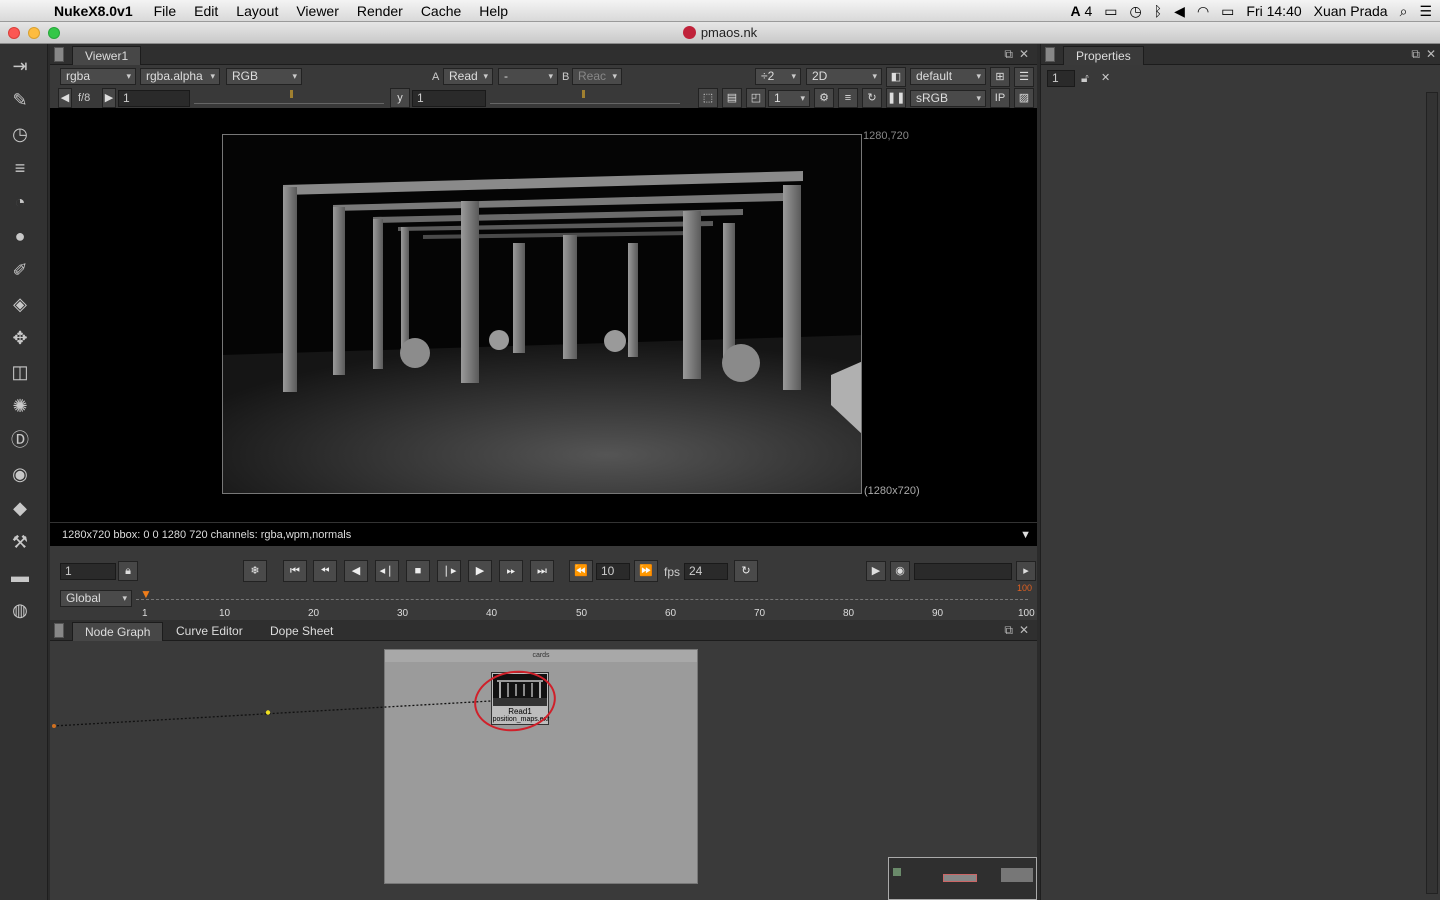 This screenshot has width=1440, height=900. Describe the element at coordinates (418, 571) in the screenshot. I see `stop-icon: ■` at that location.